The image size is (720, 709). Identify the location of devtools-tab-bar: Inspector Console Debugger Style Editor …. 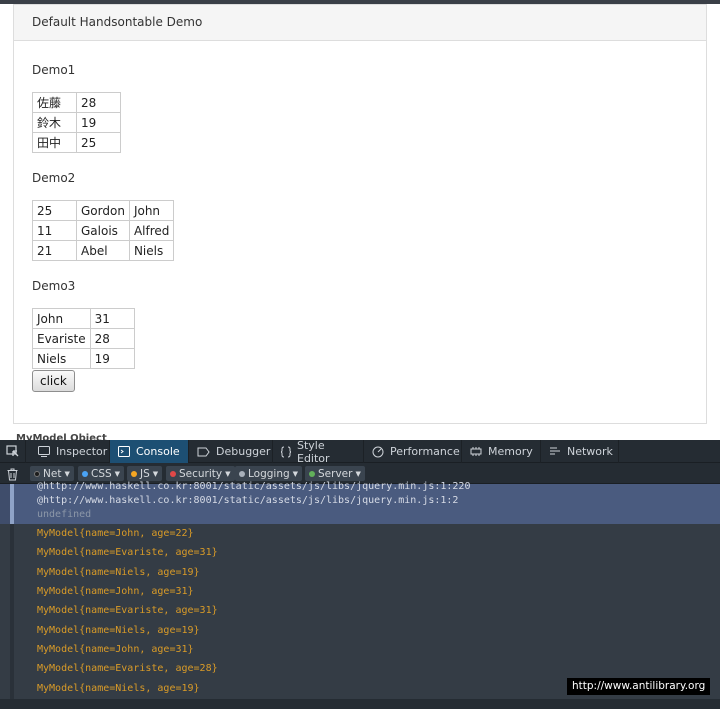
(360, 451).